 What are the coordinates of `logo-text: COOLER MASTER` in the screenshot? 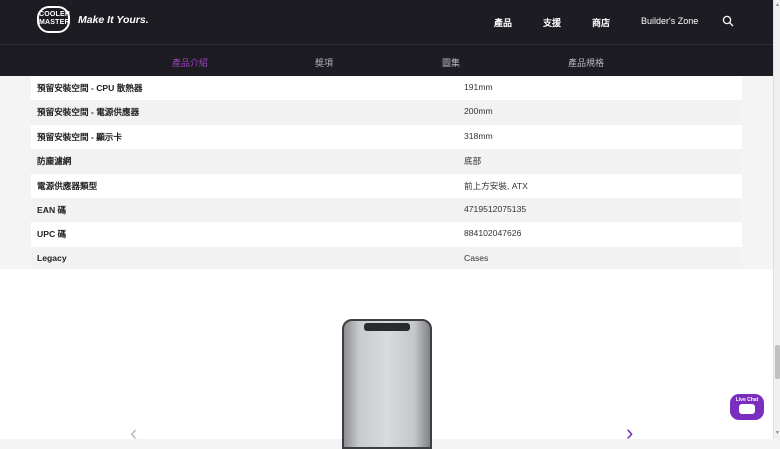 It's located at (55, 18).